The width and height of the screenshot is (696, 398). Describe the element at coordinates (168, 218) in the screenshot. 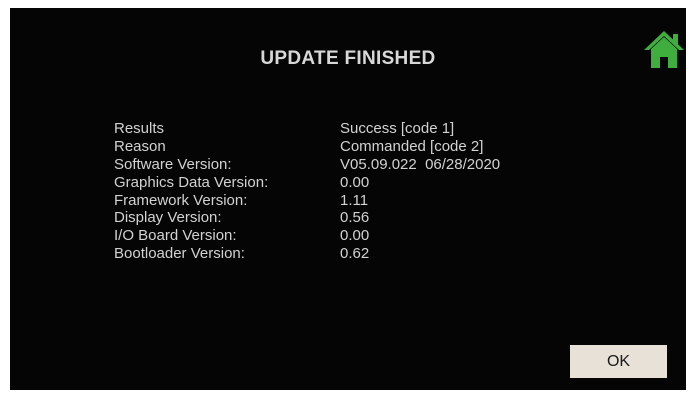

I see `info-label: Display Version:` at that location.